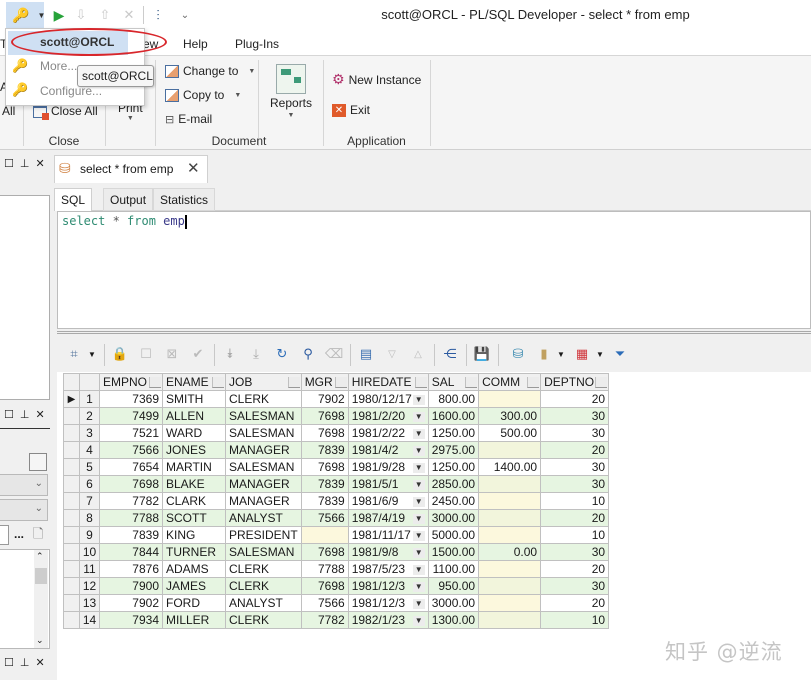 The image size is (811, 680). Describe the element at coordinates (453, 450) in the screenshot. I see `cell-sal: 2975.00` at that location.